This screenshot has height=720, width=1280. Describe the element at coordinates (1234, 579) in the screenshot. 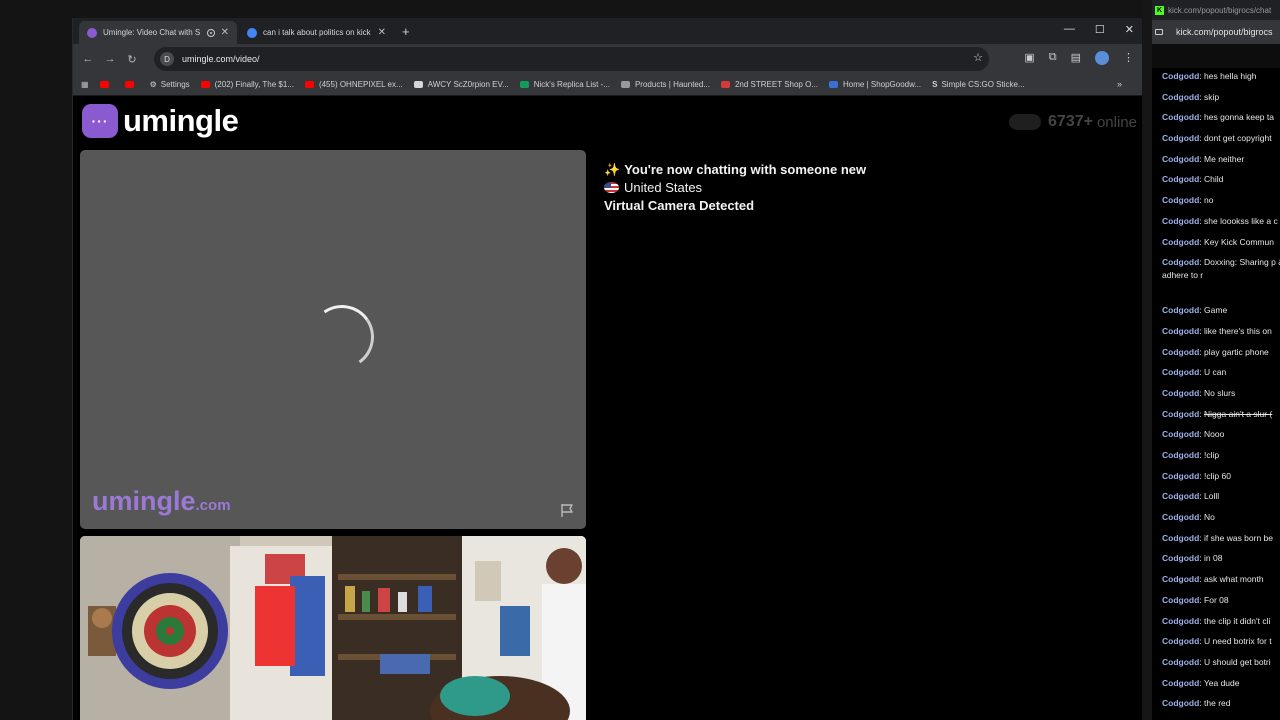

I see `chat-text: ask what month` at that location.